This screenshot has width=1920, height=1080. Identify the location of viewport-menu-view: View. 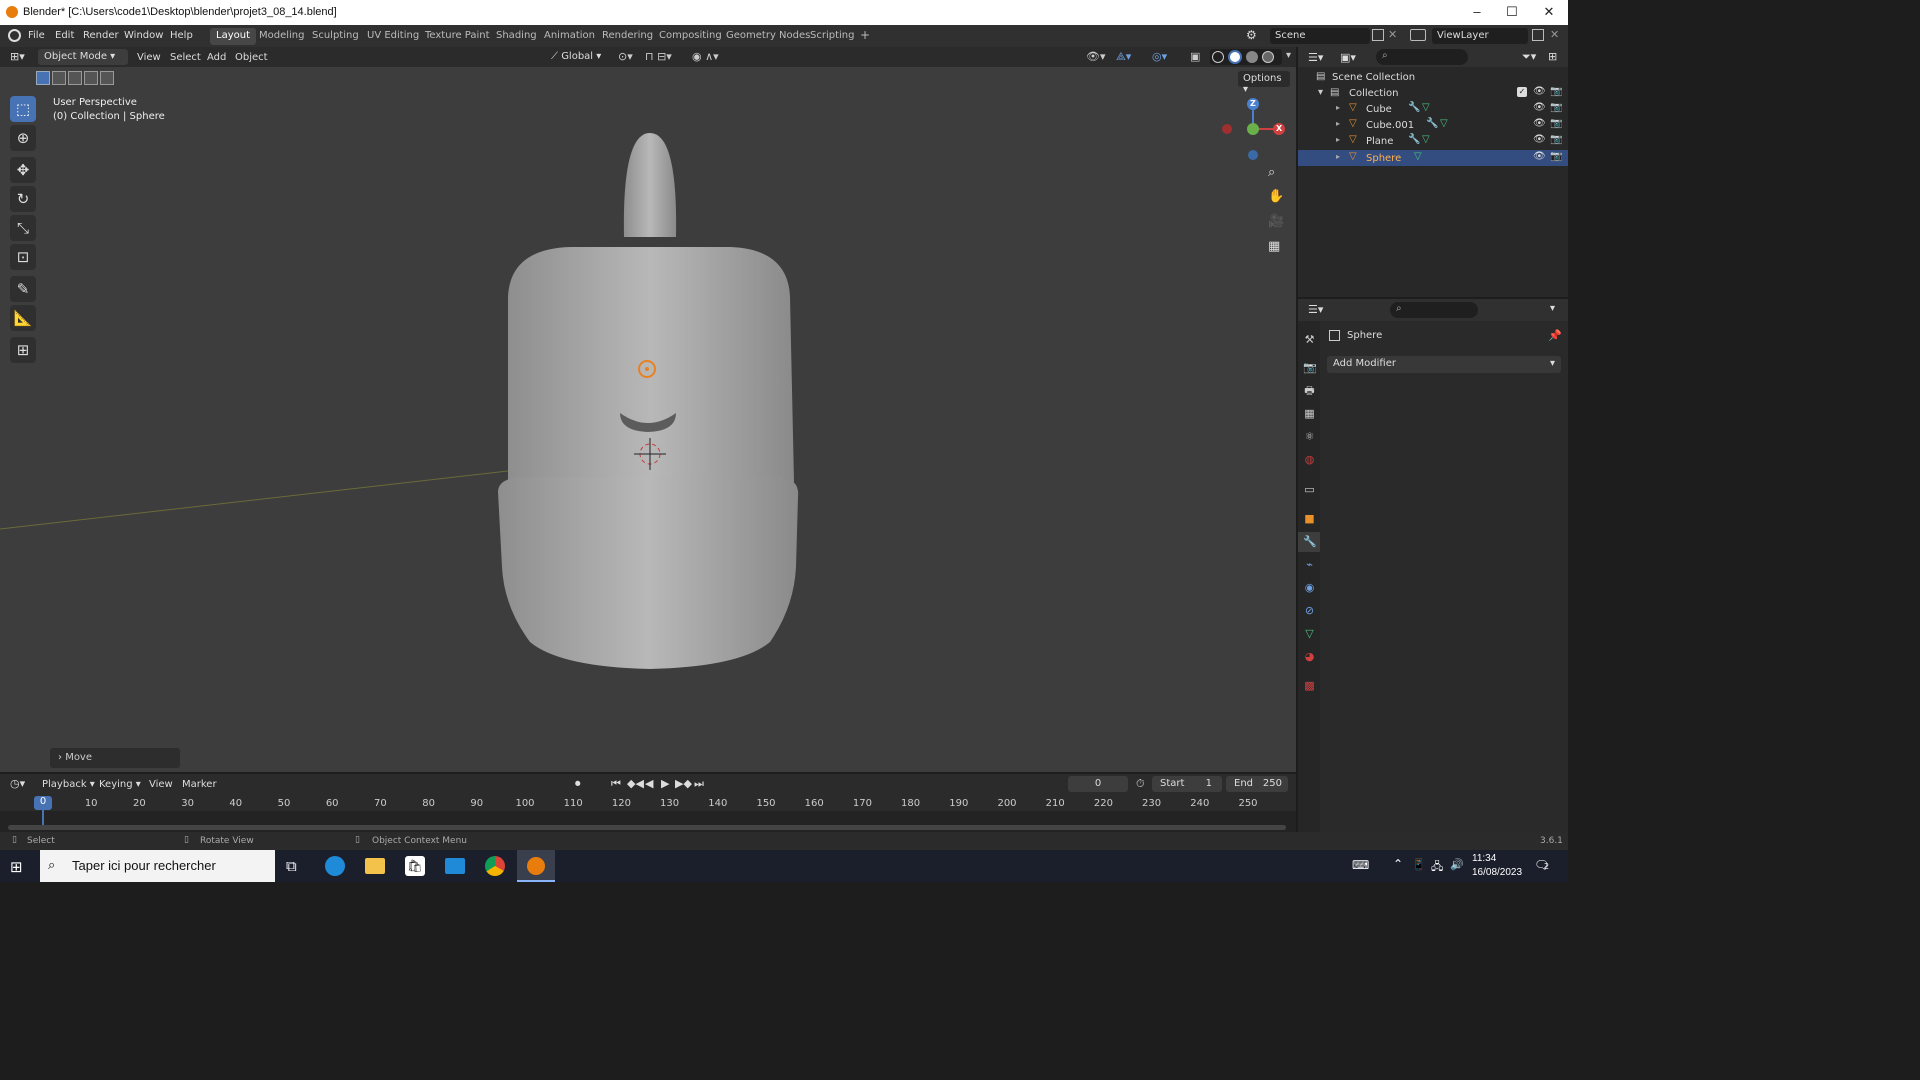
(149, 57).